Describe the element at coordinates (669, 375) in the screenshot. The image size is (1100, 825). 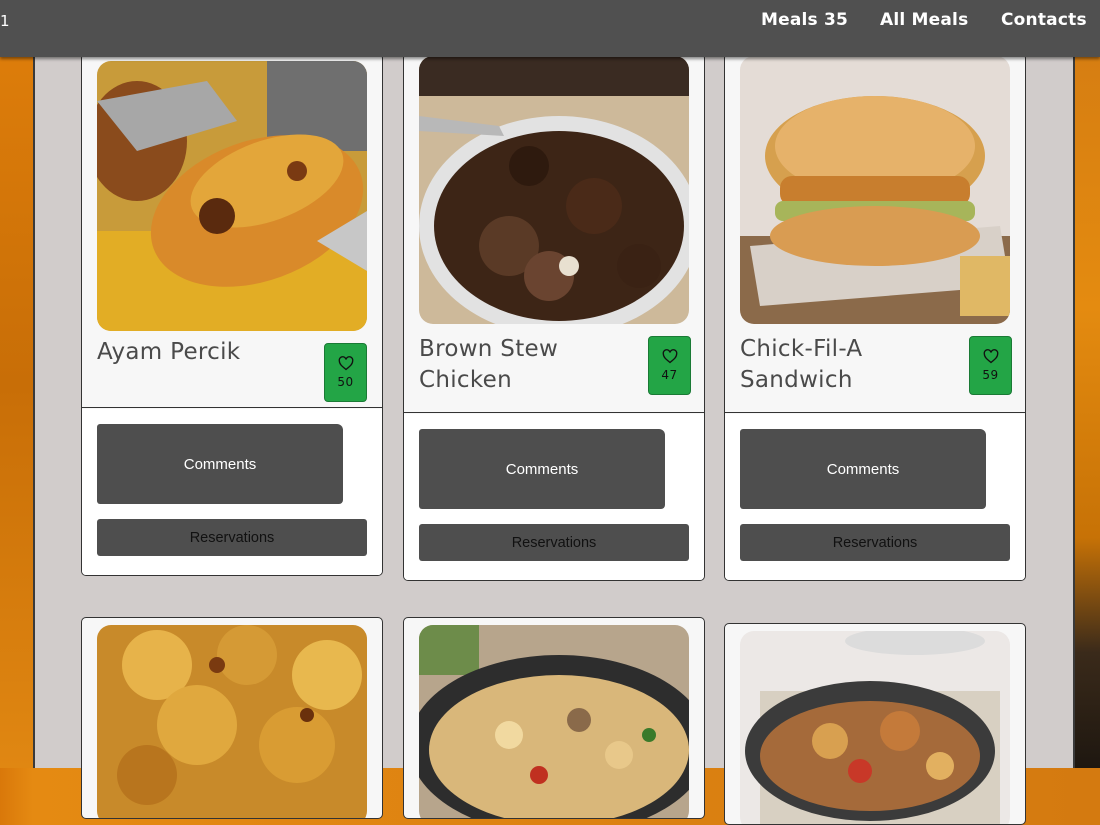
I see `like-count: 47` at that location.